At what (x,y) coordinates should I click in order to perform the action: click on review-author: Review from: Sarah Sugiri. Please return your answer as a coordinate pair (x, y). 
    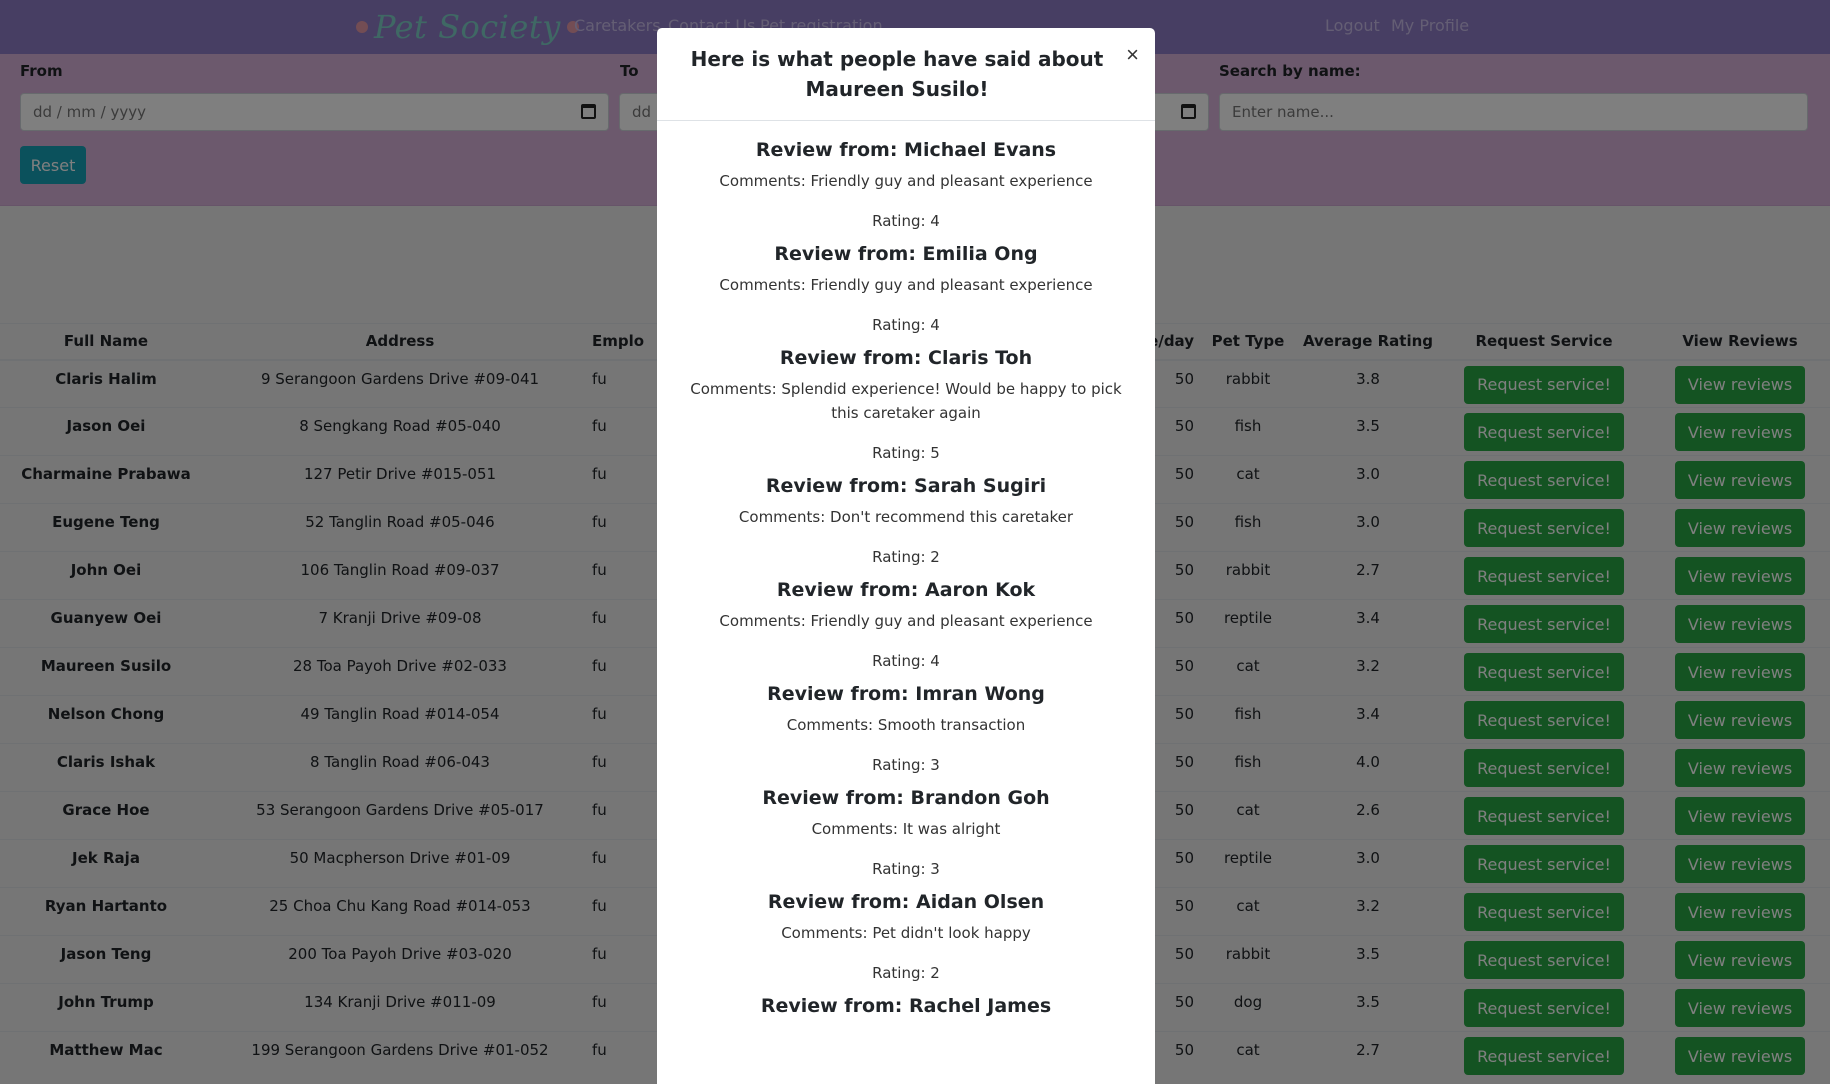
    Looking at the image, I should click on (906, 486).